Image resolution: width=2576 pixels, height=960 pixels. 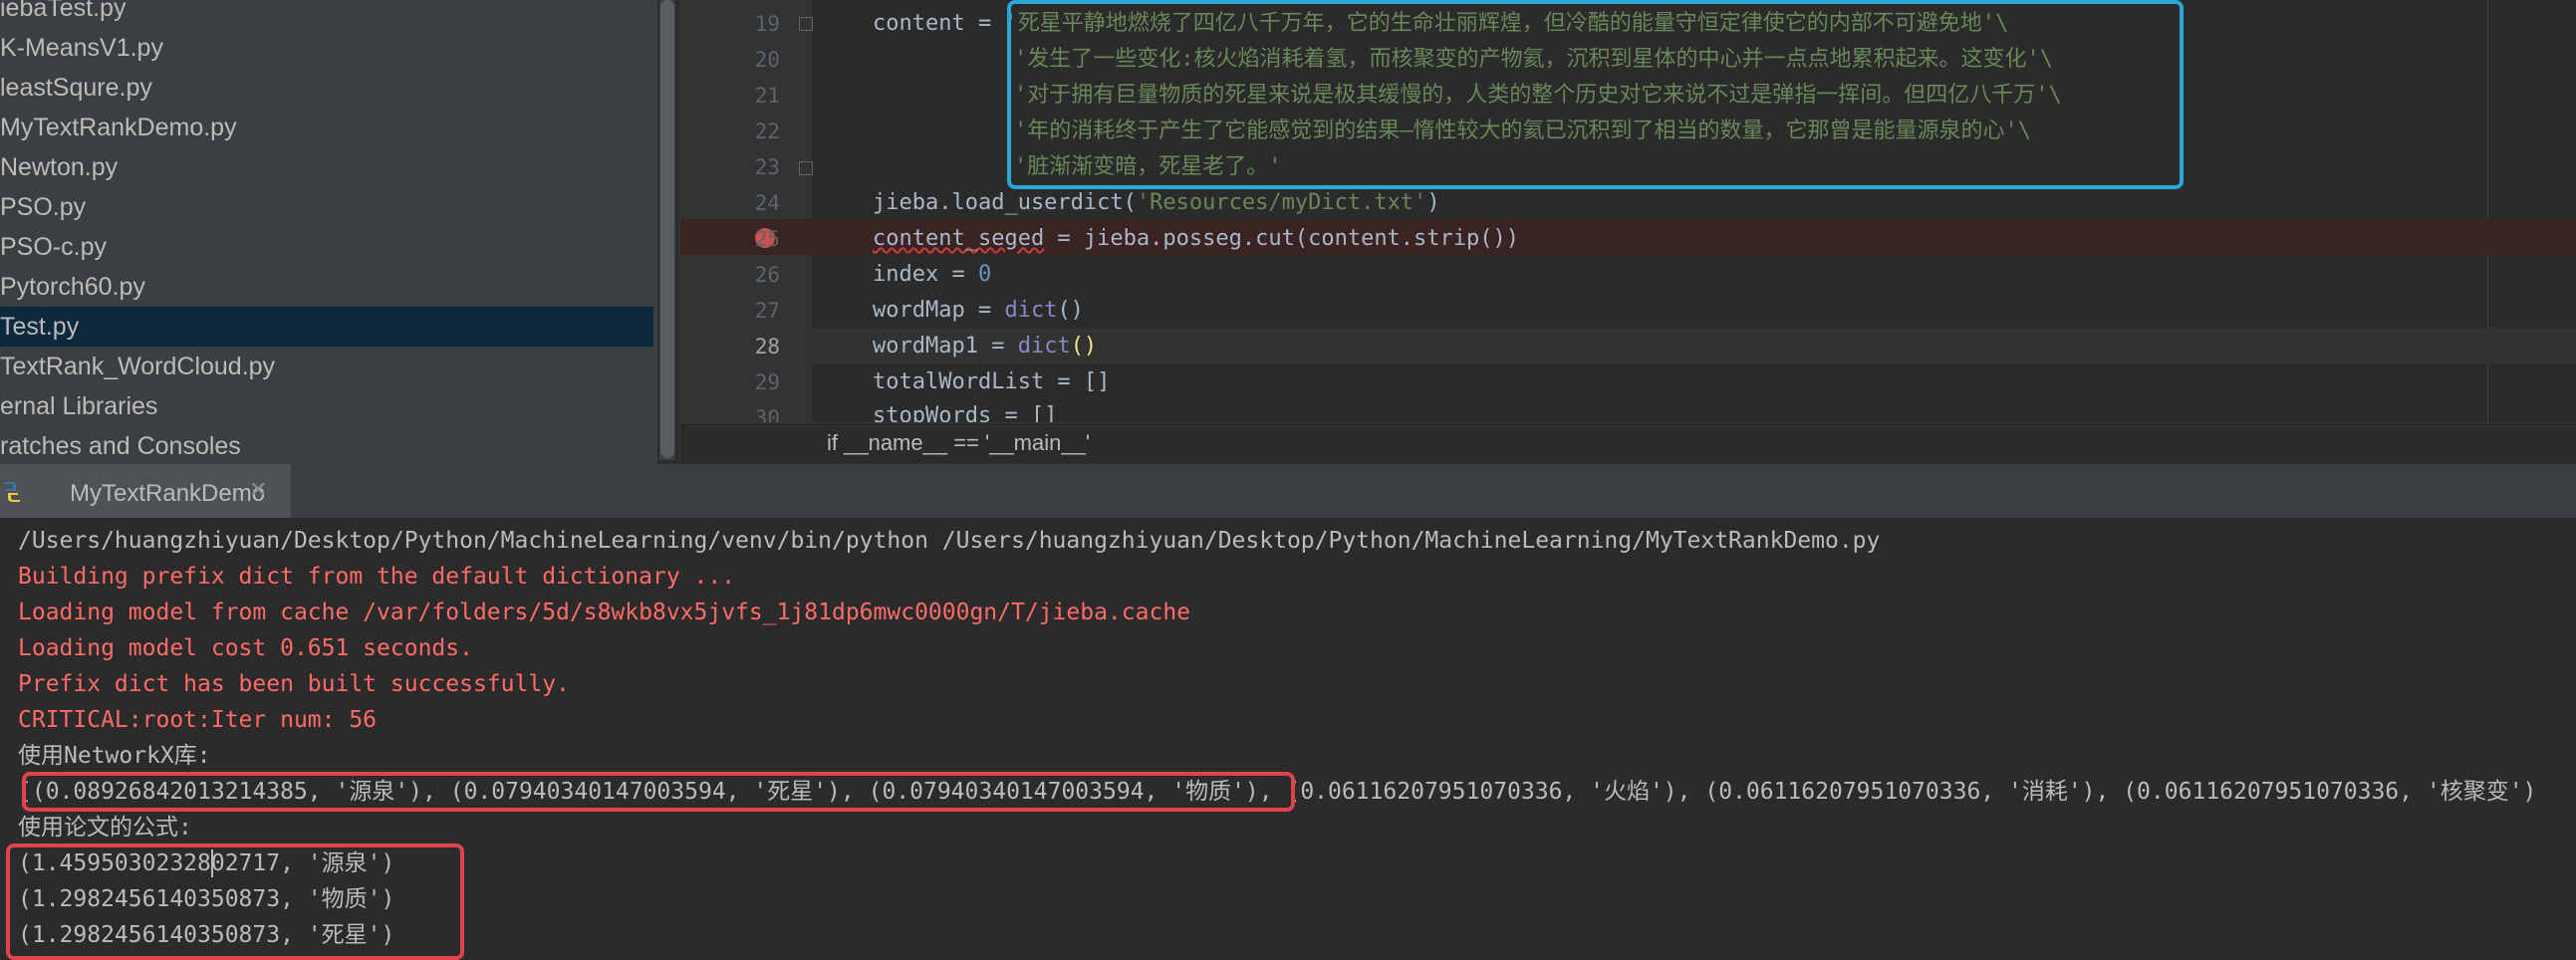 What do you see at coordinates (767, 239) in the screenshot?
I see `line-number: 25` at bounding box center [767, 239].